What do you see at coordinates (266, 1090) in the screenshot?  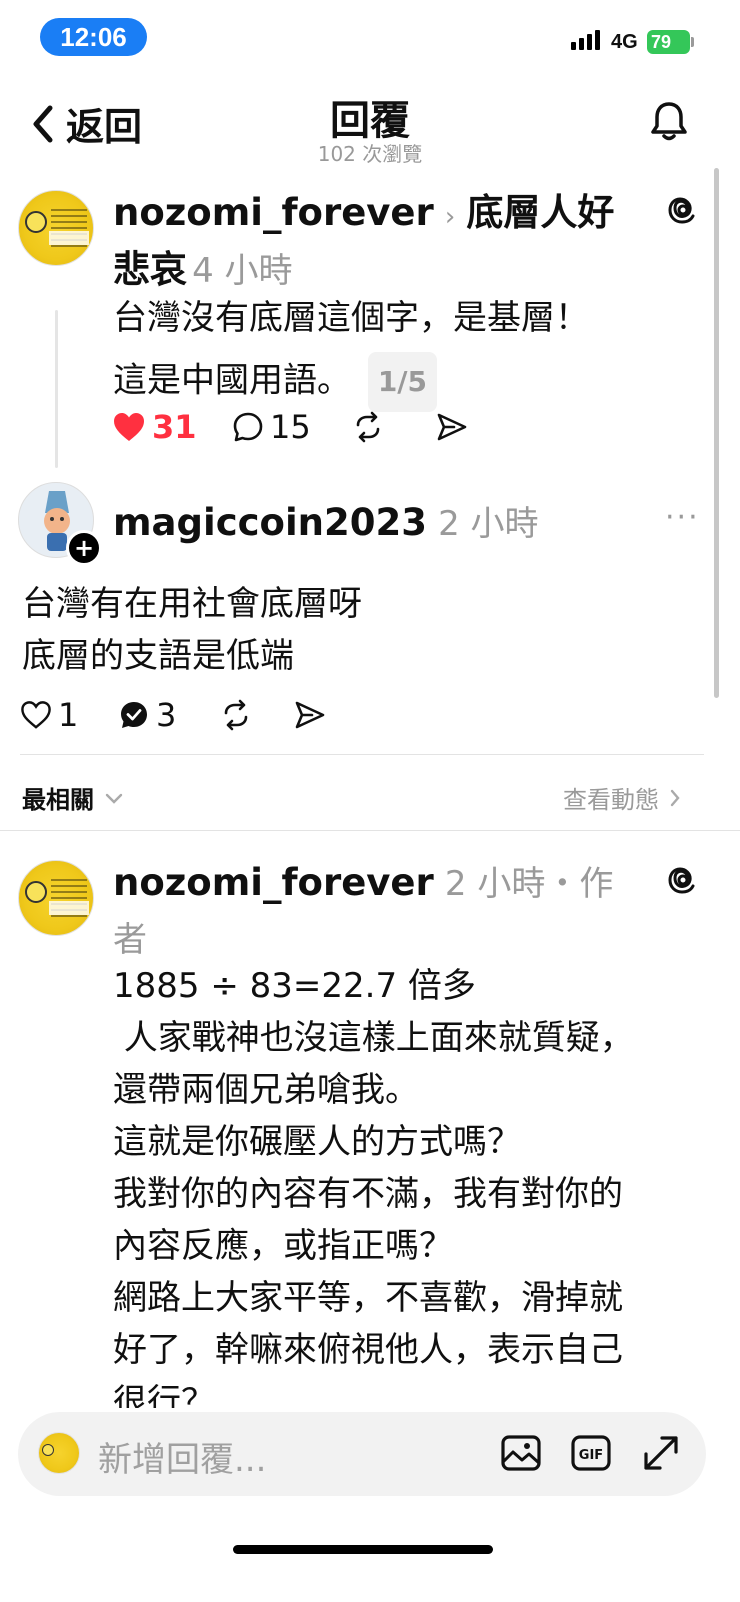 I see `post-line: 還帶兩個兄弟嗆我。` at bounding box center [266, 1090].